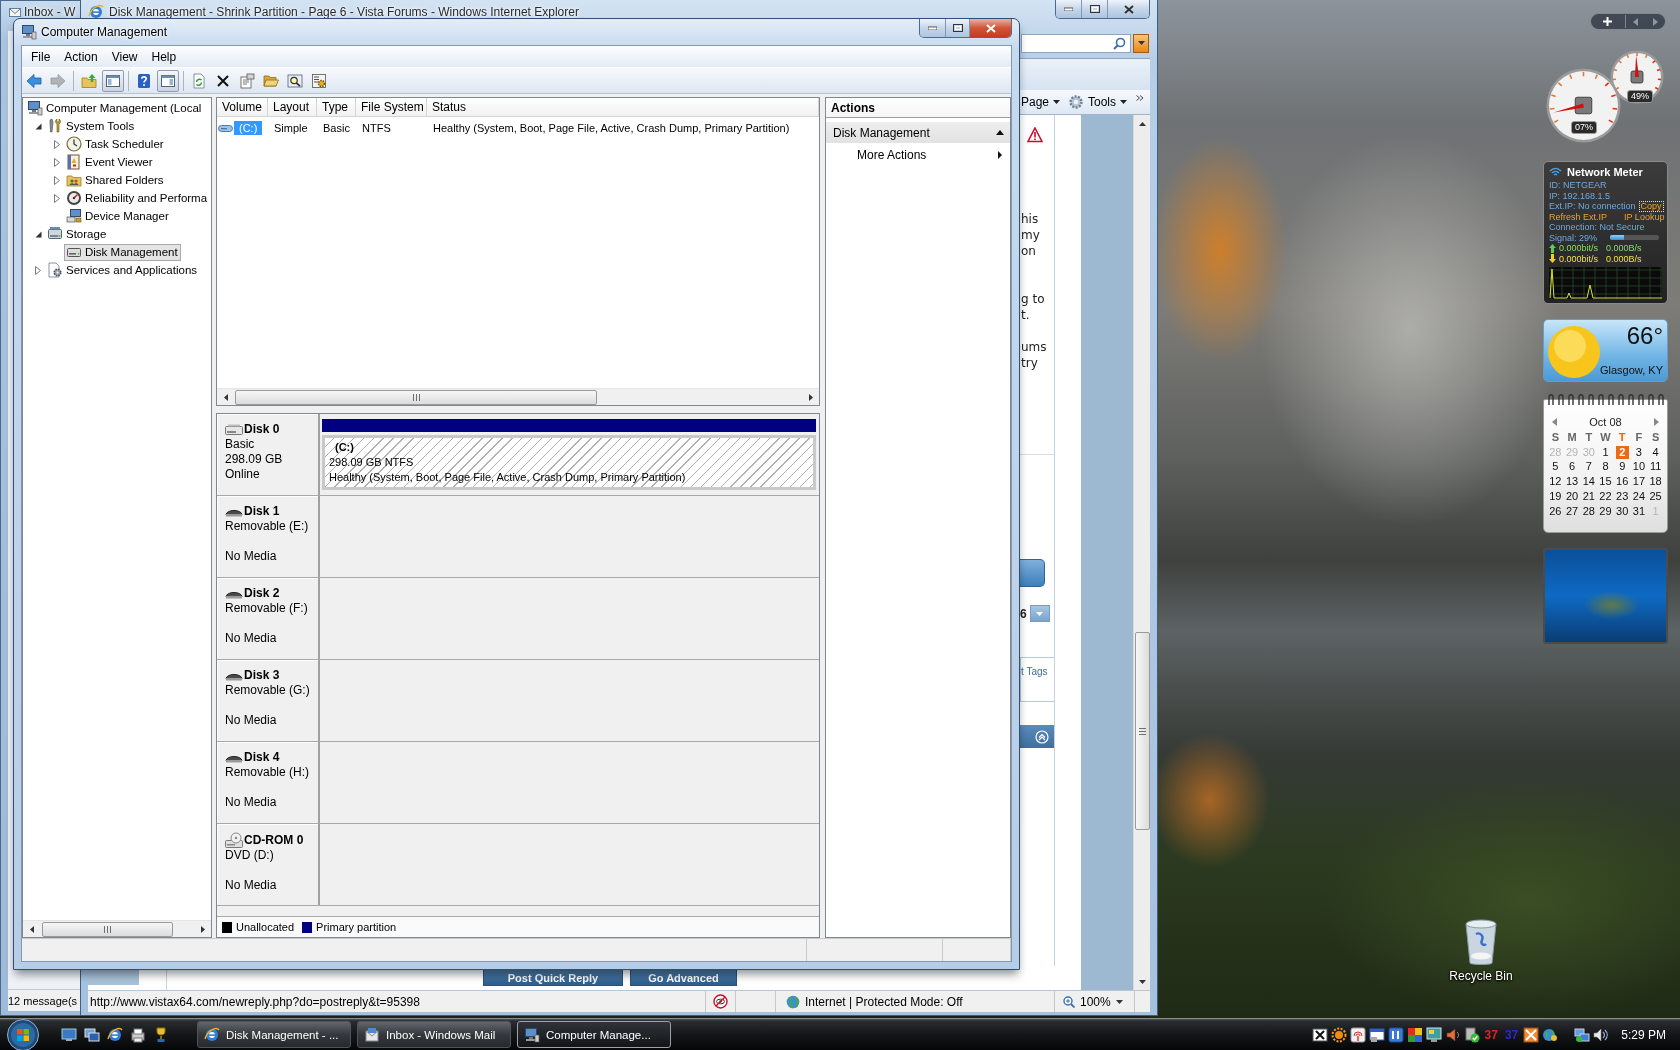 Image resolution: width=1680 pixels, height=1050 pixels. What do you see at coordinates (1605, 511) in the screenshot?
I see `calendar-day: 29` at bounding box center [1605, 511].